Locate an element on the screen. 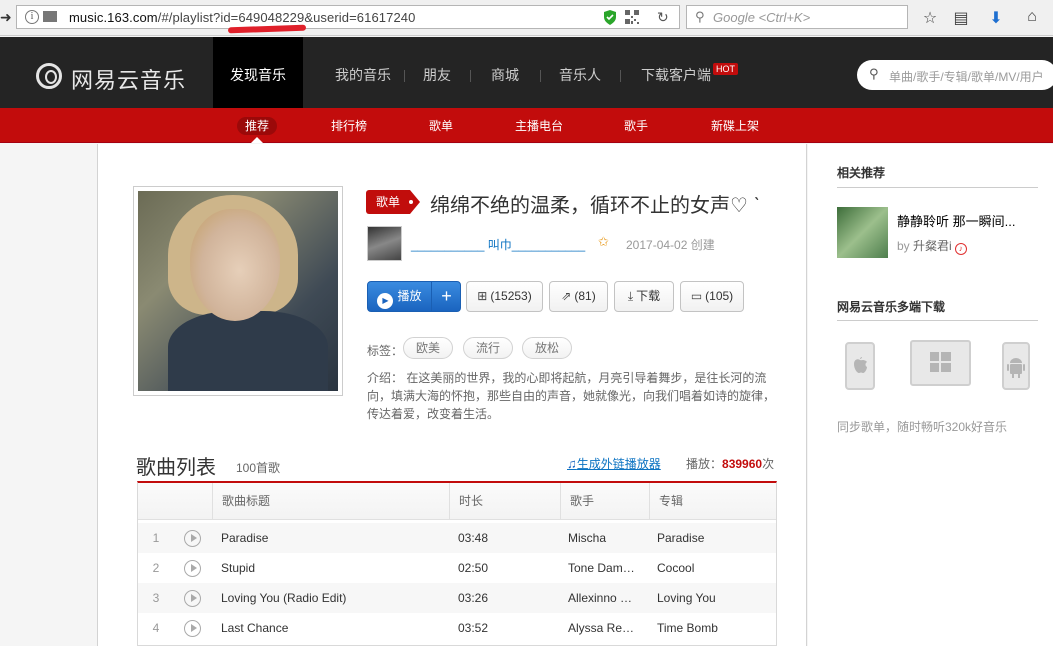 The width and height of the screenshot is (1053, 646). reading-list-icon: ▤ is located at coordinates (961, 18).